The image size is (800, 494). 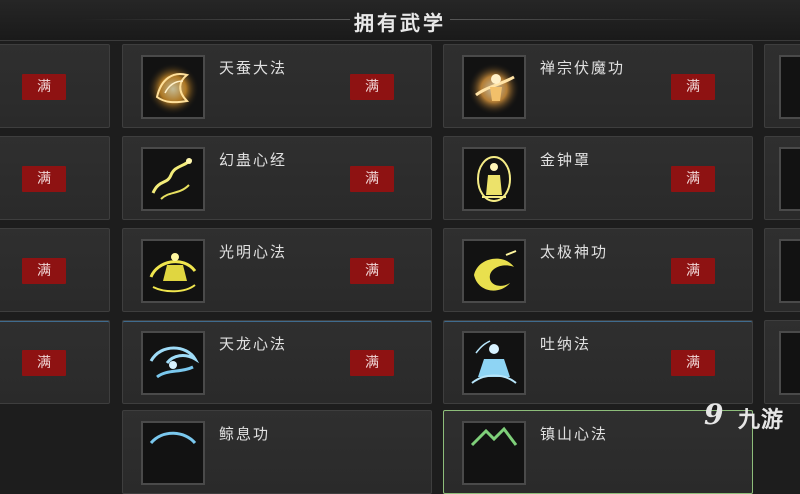 I want to click on skill-name: 吐纳法, so click(x=566, y=344).